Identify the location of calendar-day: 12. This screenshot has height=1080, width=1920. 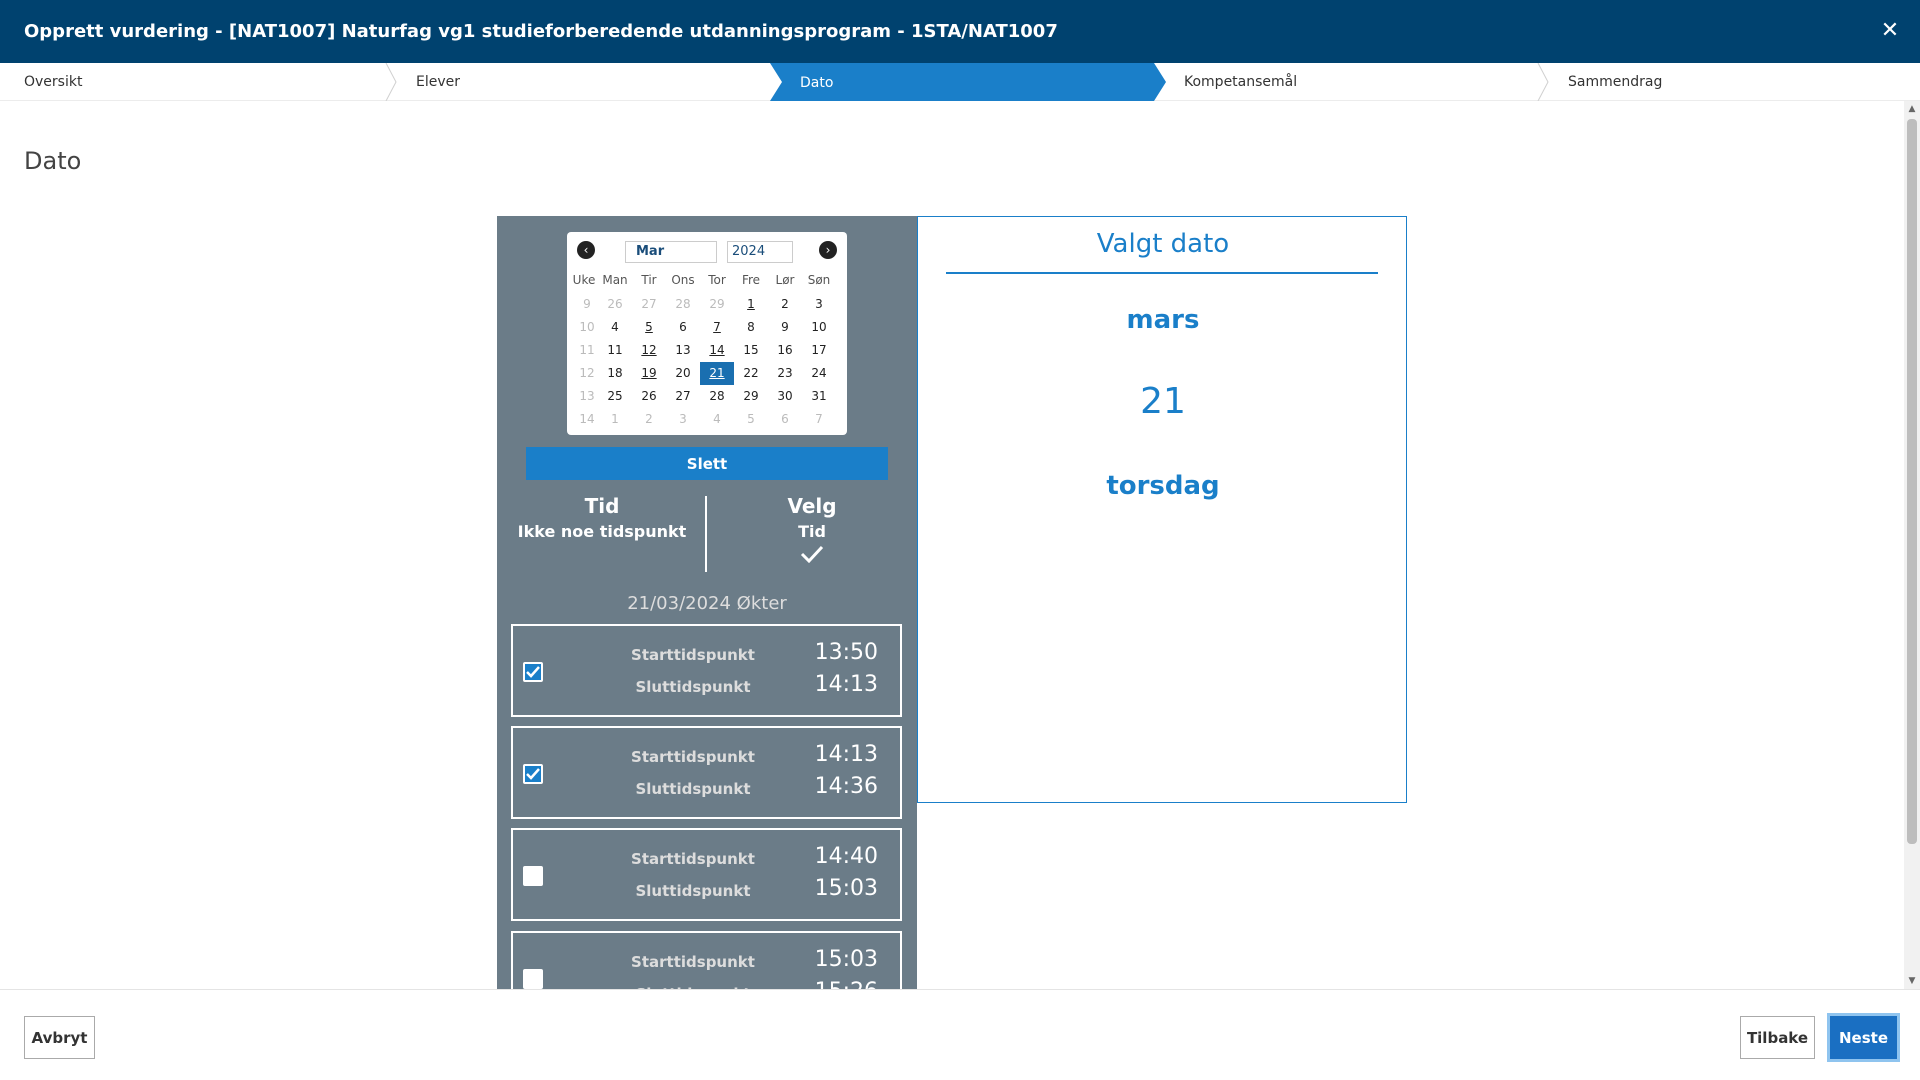
(649, 350).